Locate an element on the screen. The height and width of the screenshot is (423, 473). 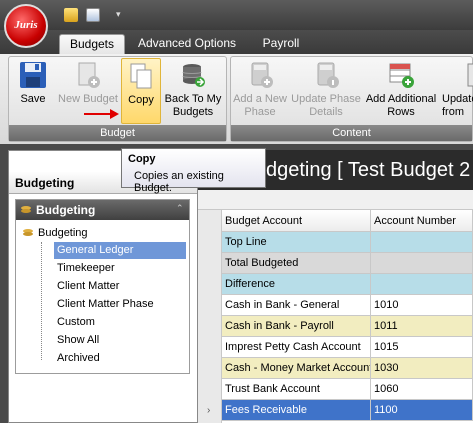
tree-root-budgeting: Budgeting is located at coordinates (63, 233).